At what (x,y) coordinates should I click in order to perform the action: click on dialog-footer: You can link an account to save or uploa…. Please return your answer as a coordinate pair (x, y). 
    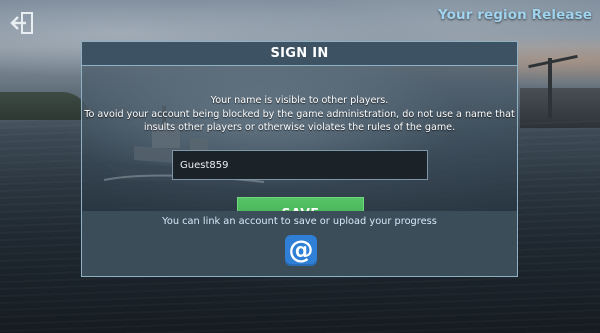
    Looking at the image, I should click on (299, 243).